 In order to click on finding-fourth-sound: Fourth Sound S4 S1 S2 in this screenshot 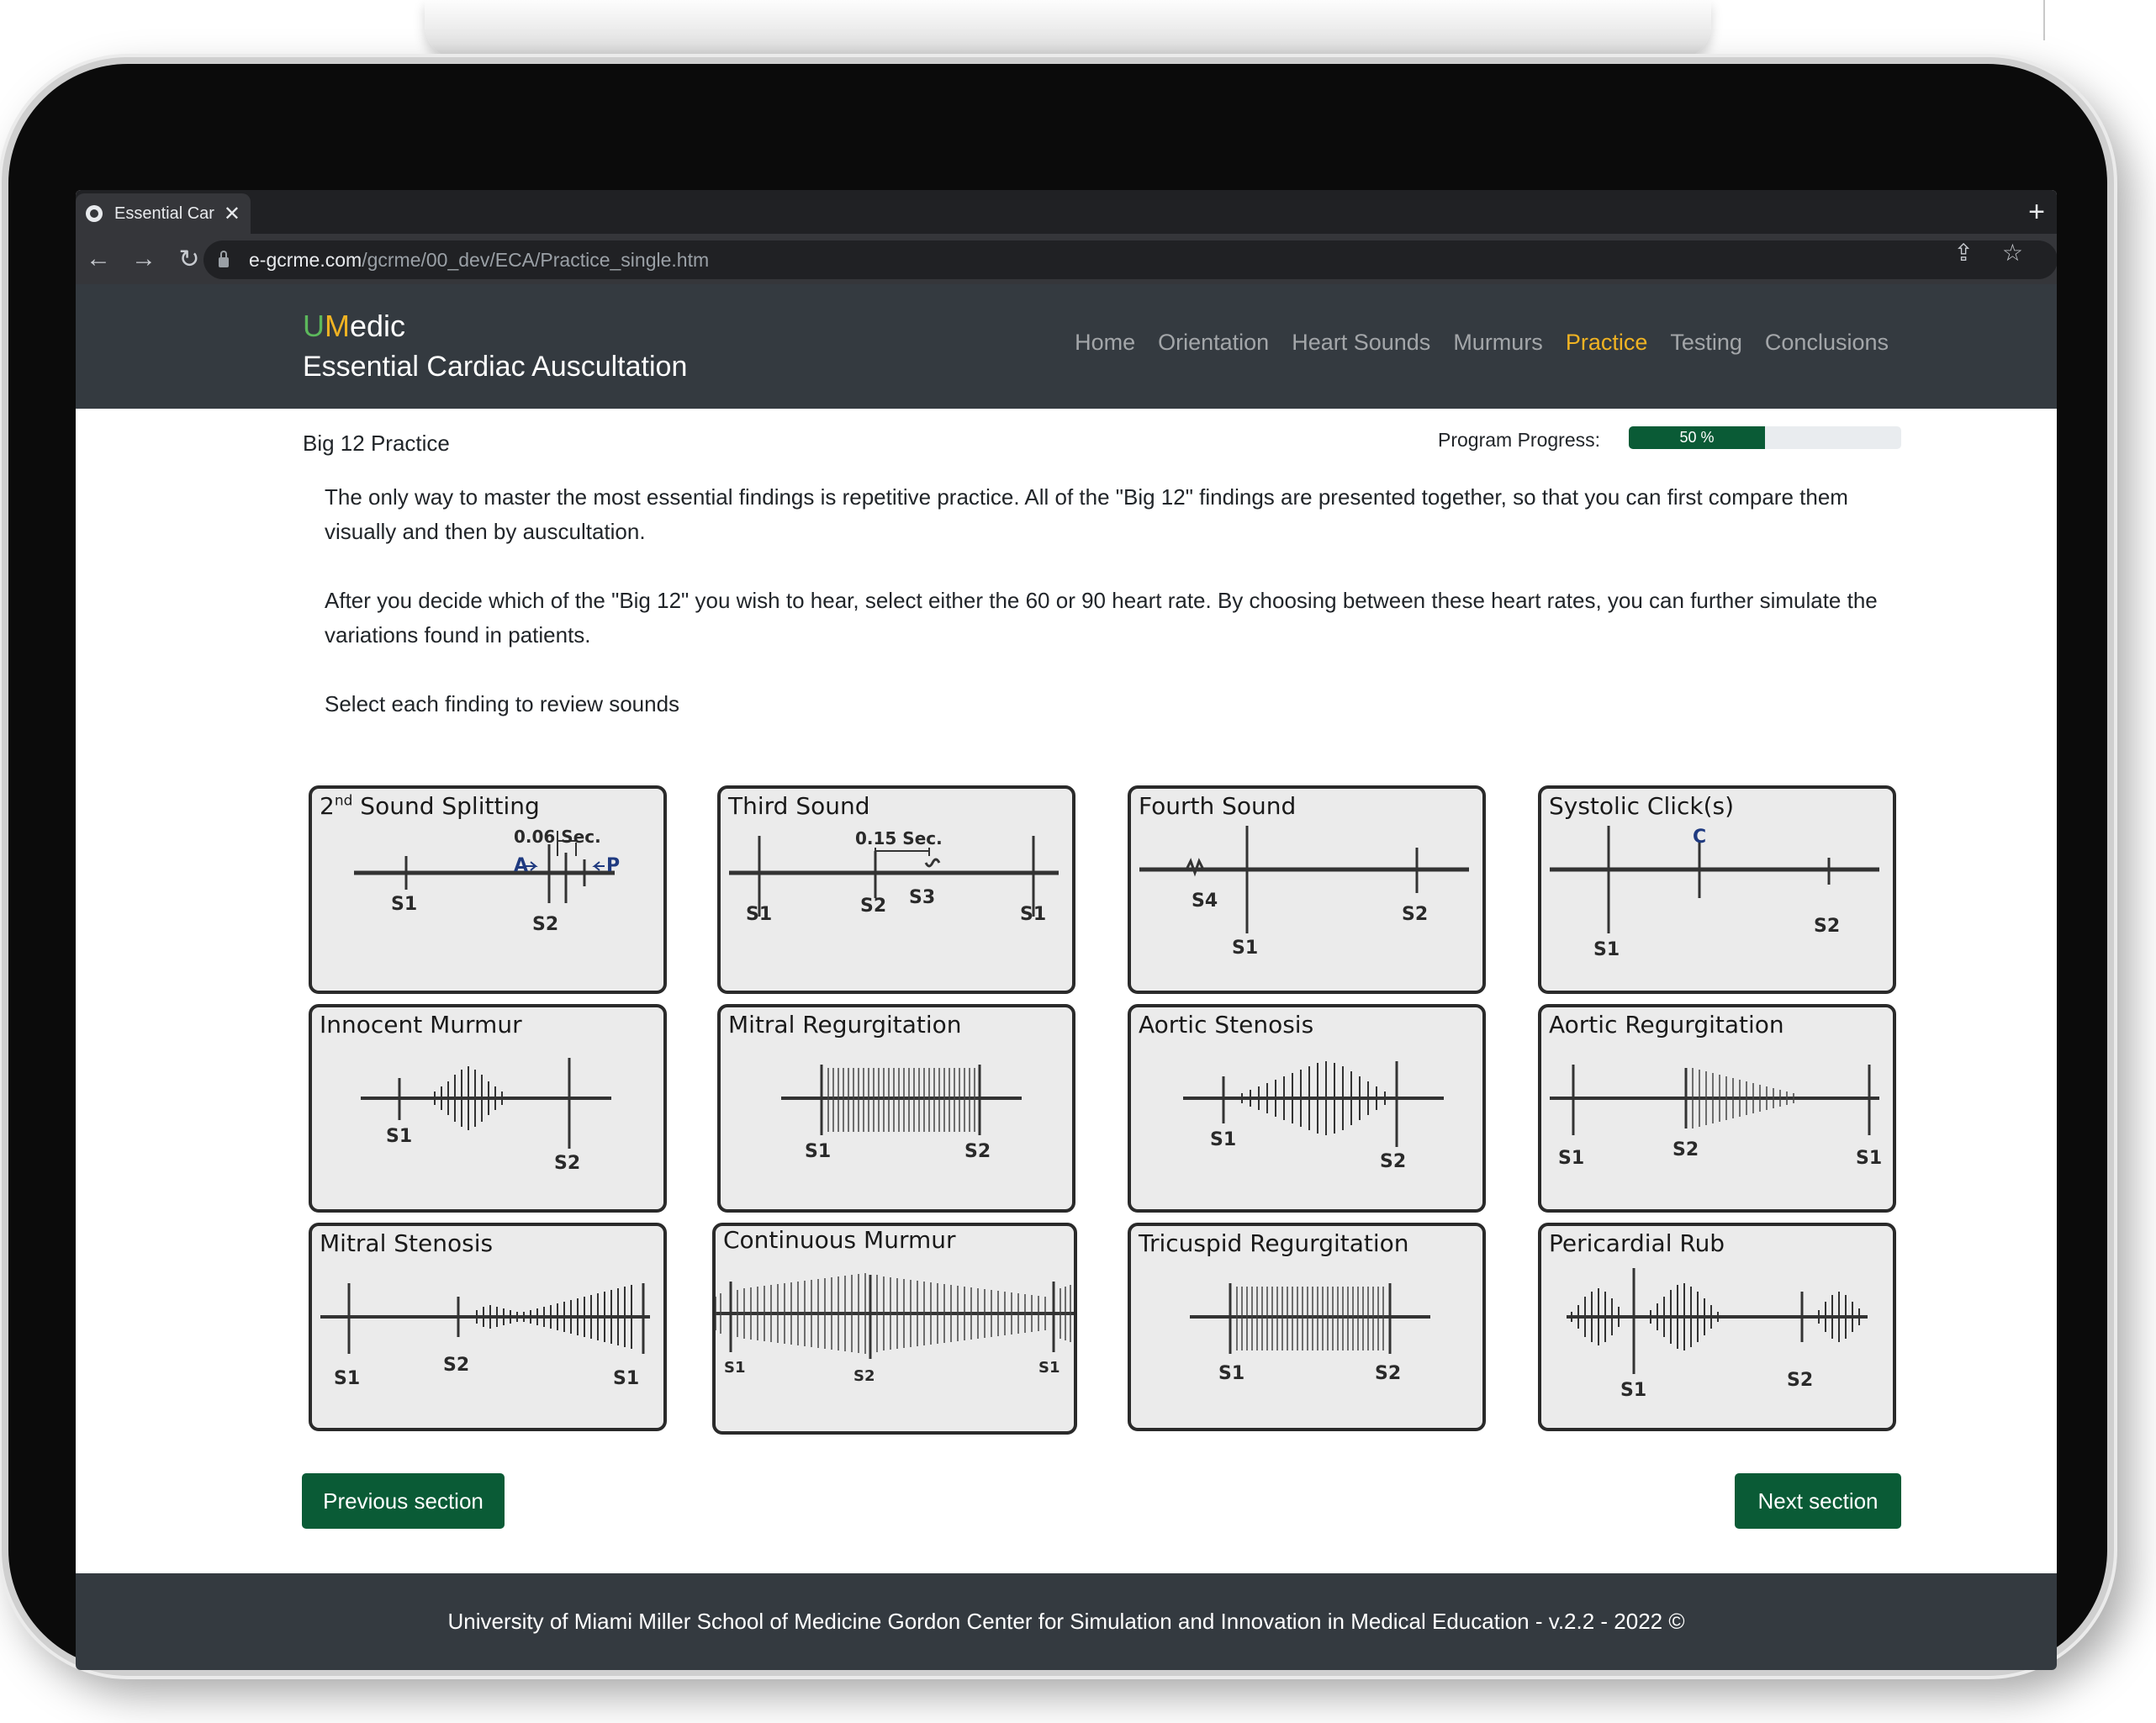, I will do `click(1307, 889)`.